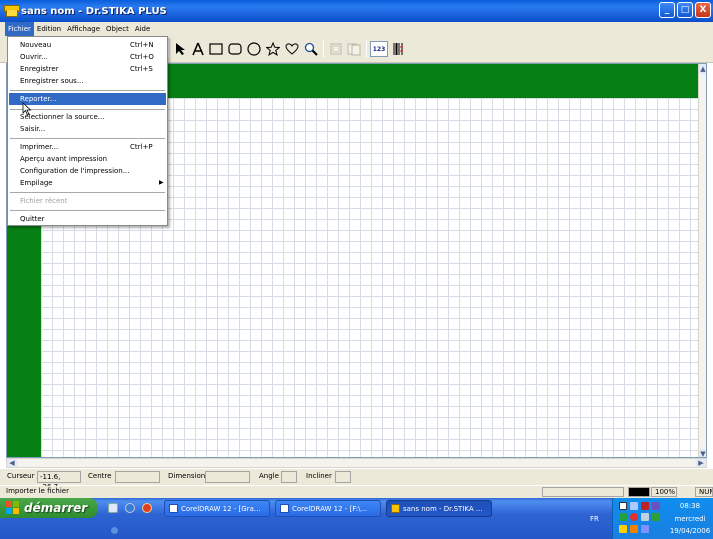  Describe the element at coordinates (114, 530) in the screenshot. I see `small-tray-icon` at that location.